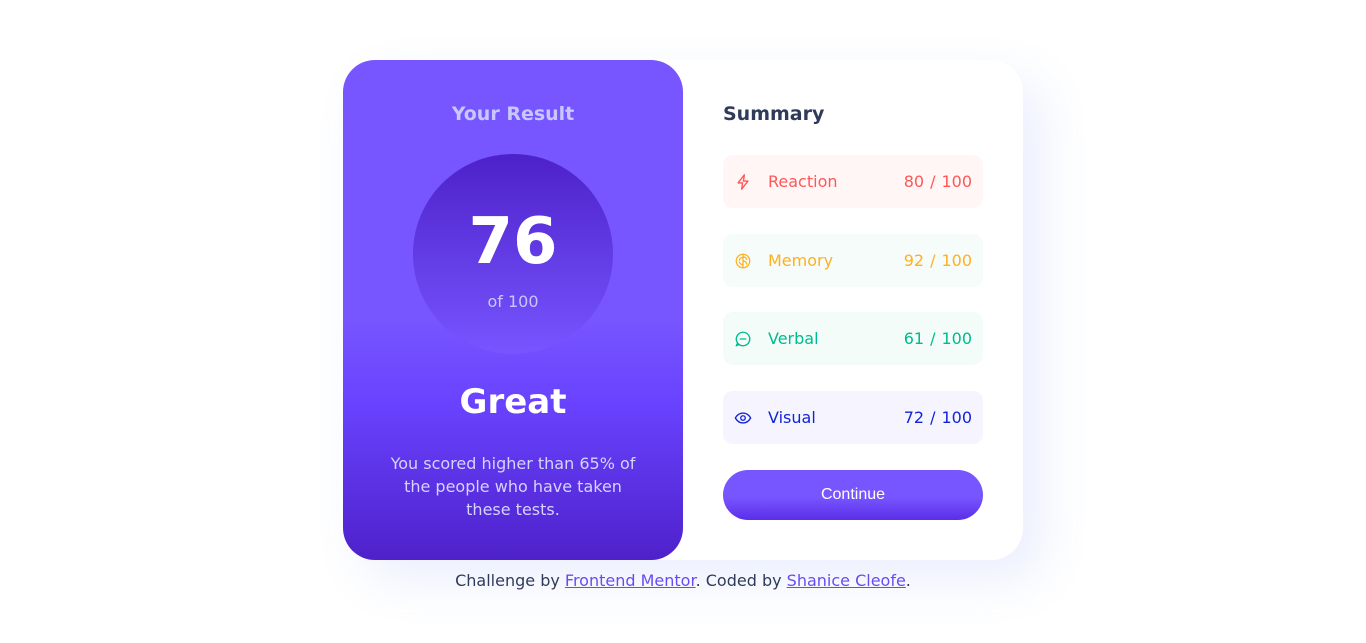 The width and height of the screenshot is (1366, 643). Describe the element at coordinates (853, 181) in the screenshot. I see `summary-item-reaction: Reaction 80/100` at that location.